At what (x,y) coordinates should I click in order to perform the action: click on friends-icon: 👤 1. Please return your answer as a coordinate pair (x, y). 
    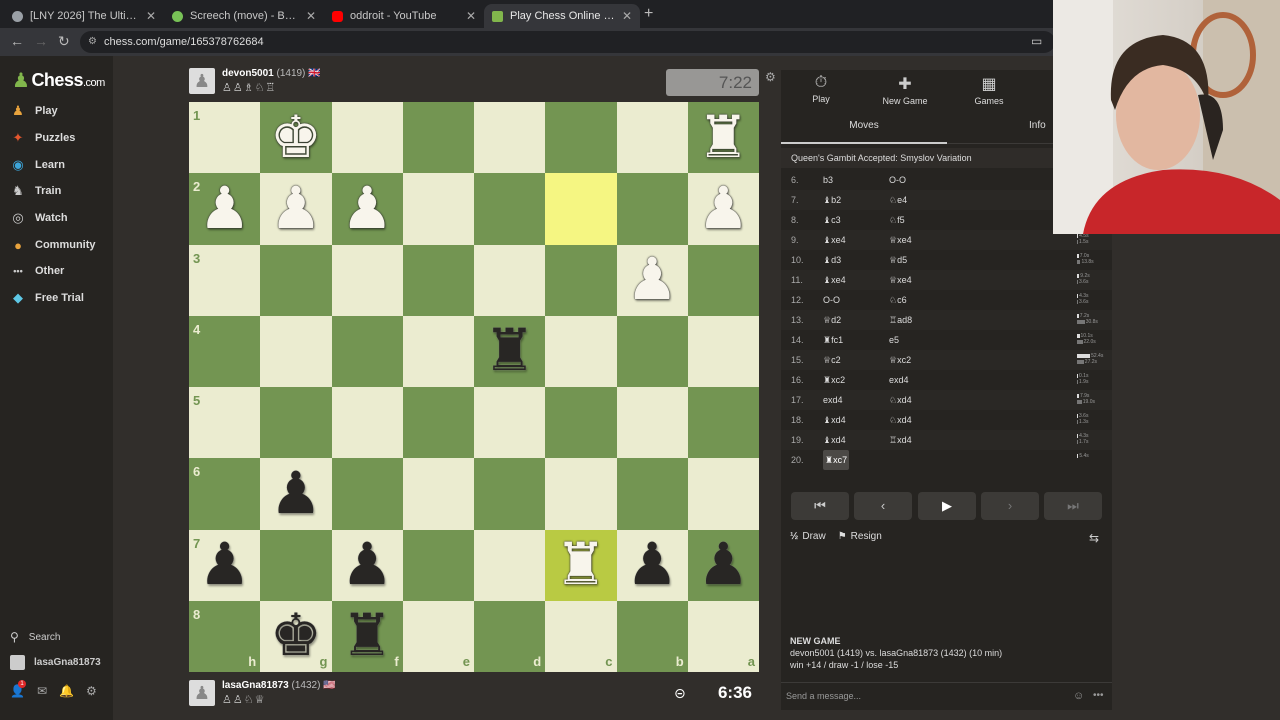
    Looking at the image, I should click on (18, 689).